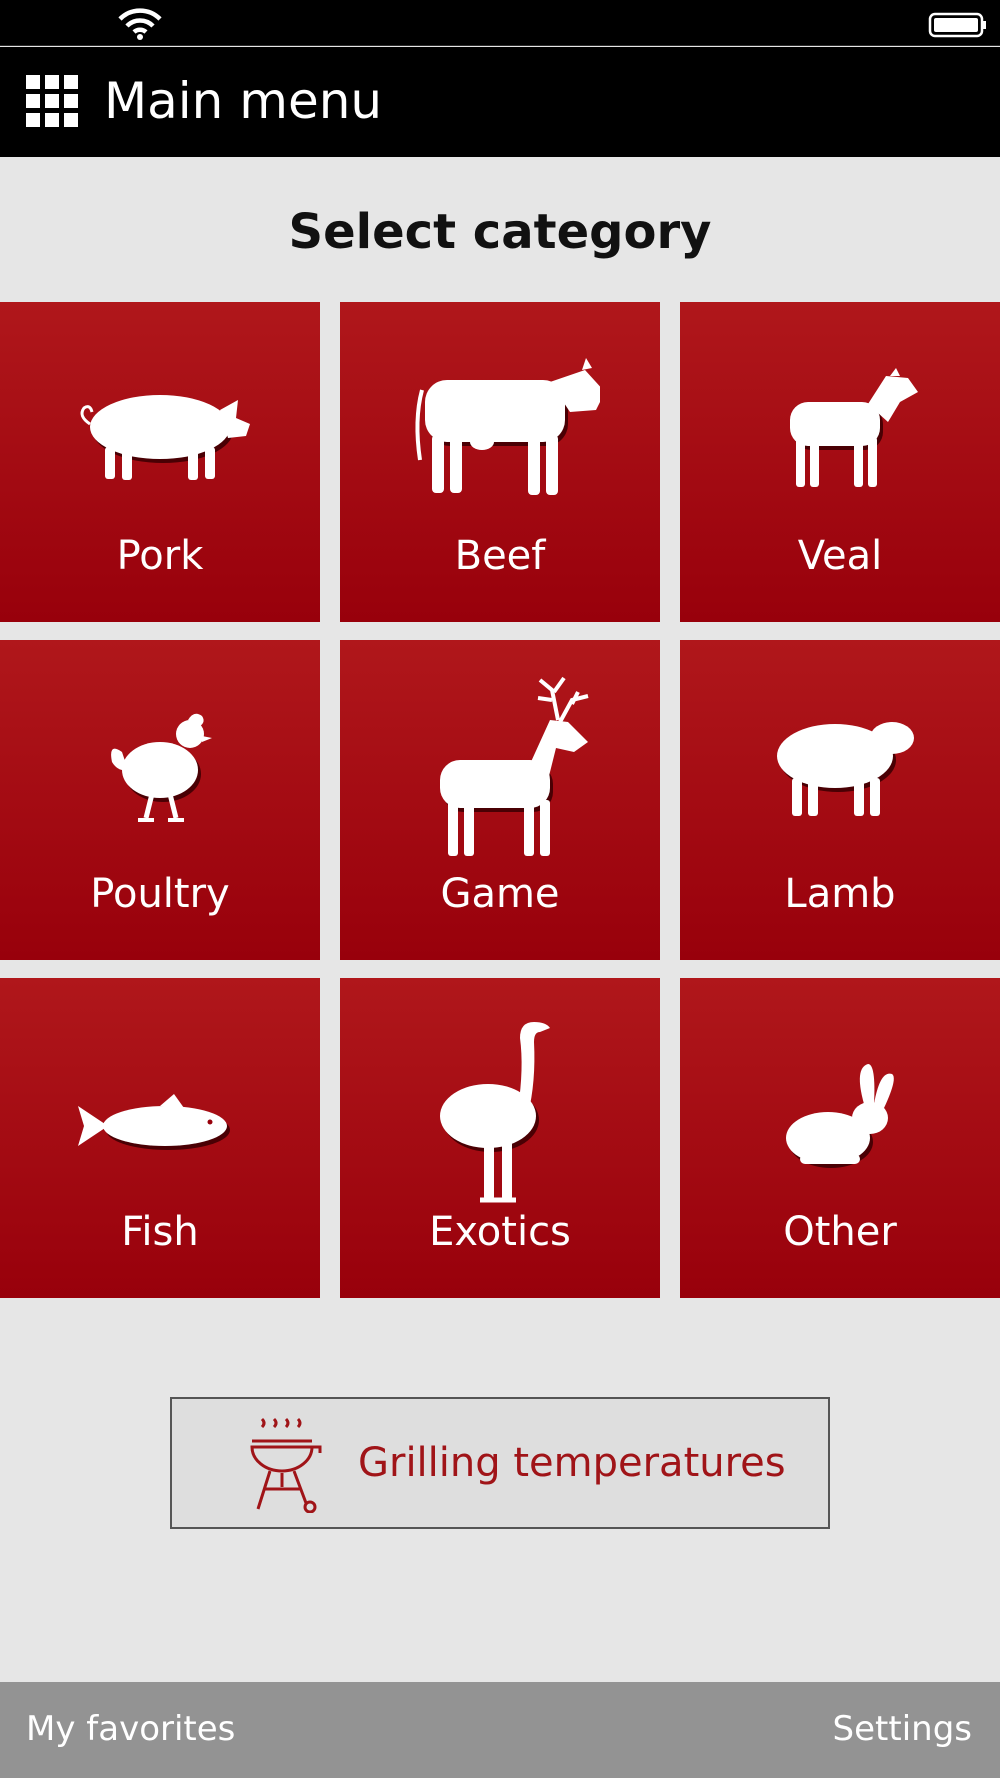 The height and width of the screenshot is (1778, 1000). What do you see at coordinates (140, 24) in the screenshot?
I see `wifi-icon` at bounding box center [140, 24].